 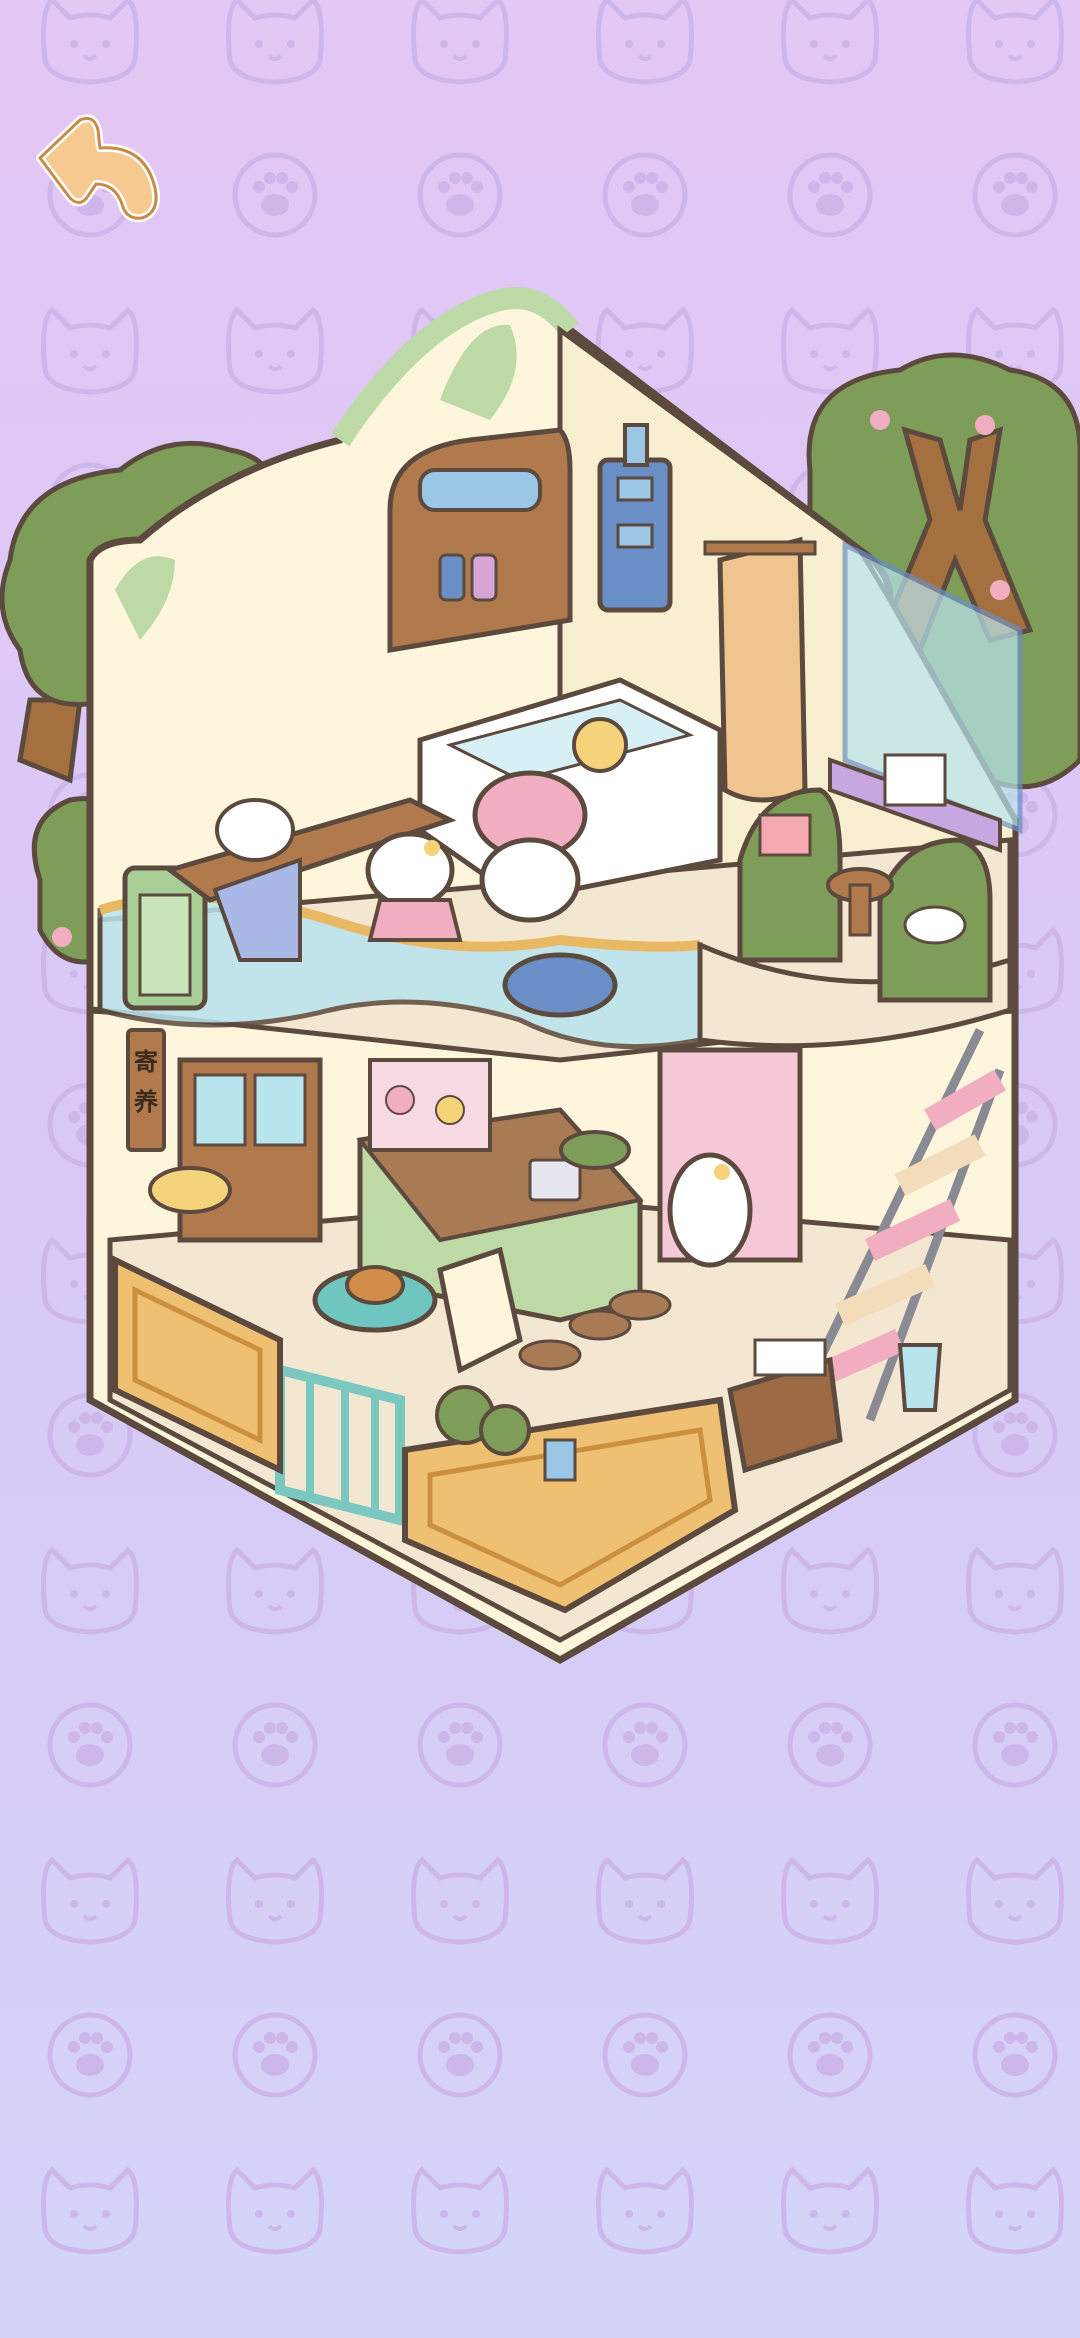 I want to click on cat-in-bath, so click(x=600, y=745).